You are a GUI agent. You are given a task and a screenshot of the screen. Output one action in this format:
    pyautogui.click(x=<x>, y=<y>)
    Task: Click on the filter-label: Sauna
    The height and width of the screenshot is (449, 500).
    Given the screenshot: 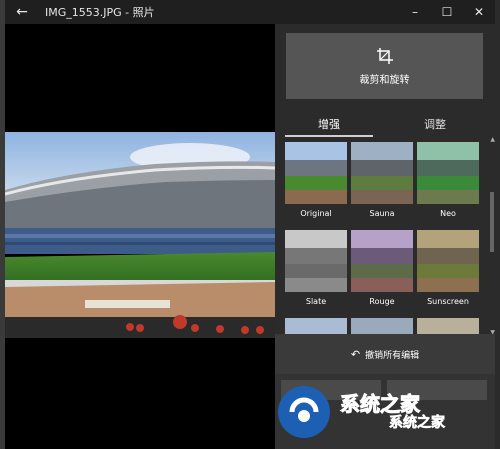 What is the action you would take?
    pyautogui.click(x=382, y=213)
    